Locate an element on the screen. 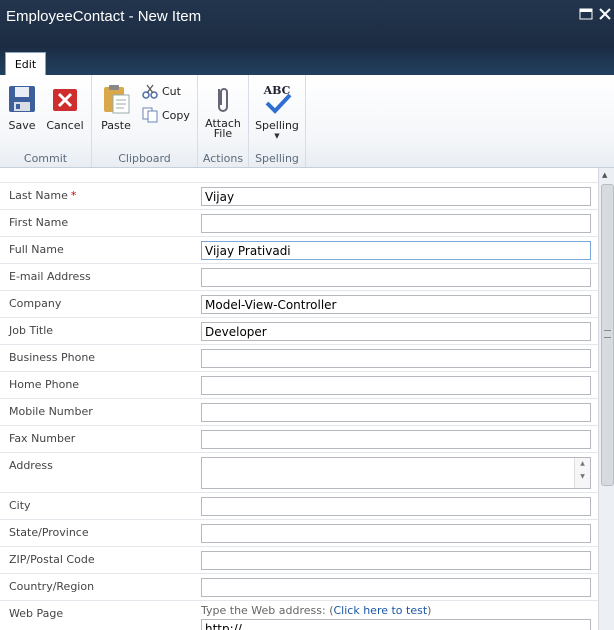 The image size is (614, 630). address-scrollbar: ▲ ▼ is located at coordinates (582, 473).